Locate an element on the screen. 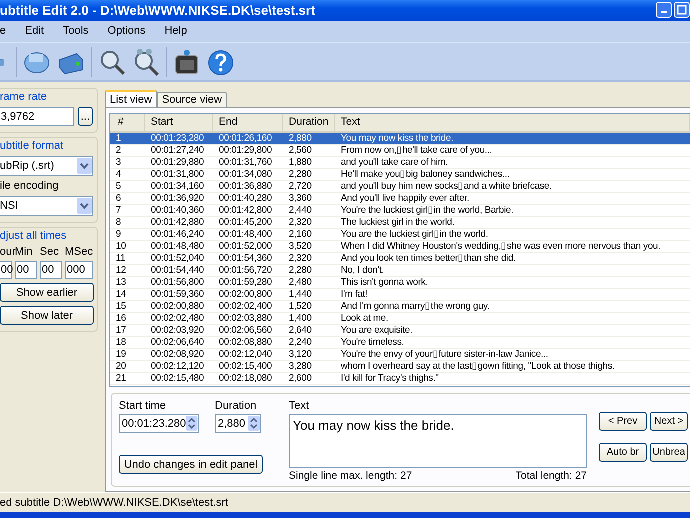 The width and height of the screenshot is (690, 518). table-cell-text: 2,320 is located at coordinates (300, 258).